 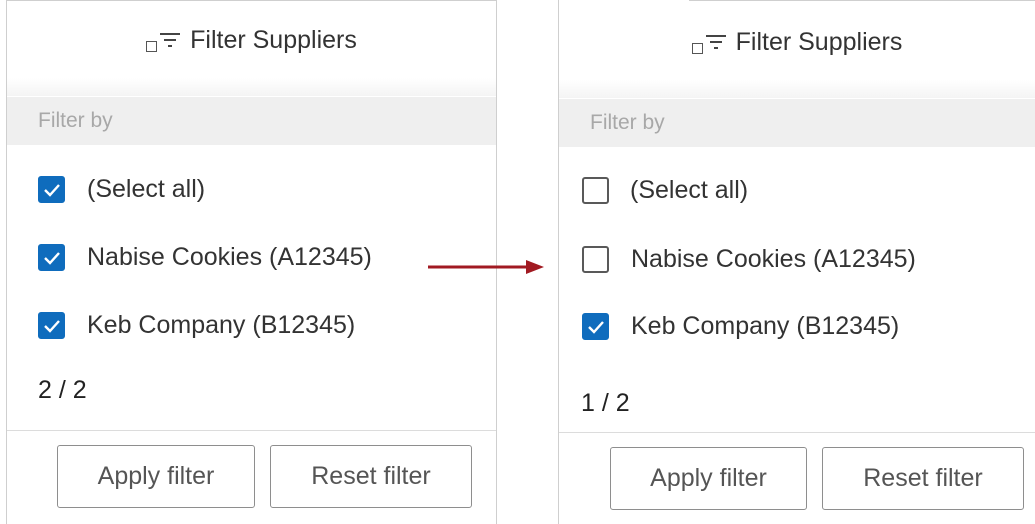 What do you see at coordinates (486, 267) in the screenshot?
I see `arrow-right-icon` at bounding box center [486, 267].